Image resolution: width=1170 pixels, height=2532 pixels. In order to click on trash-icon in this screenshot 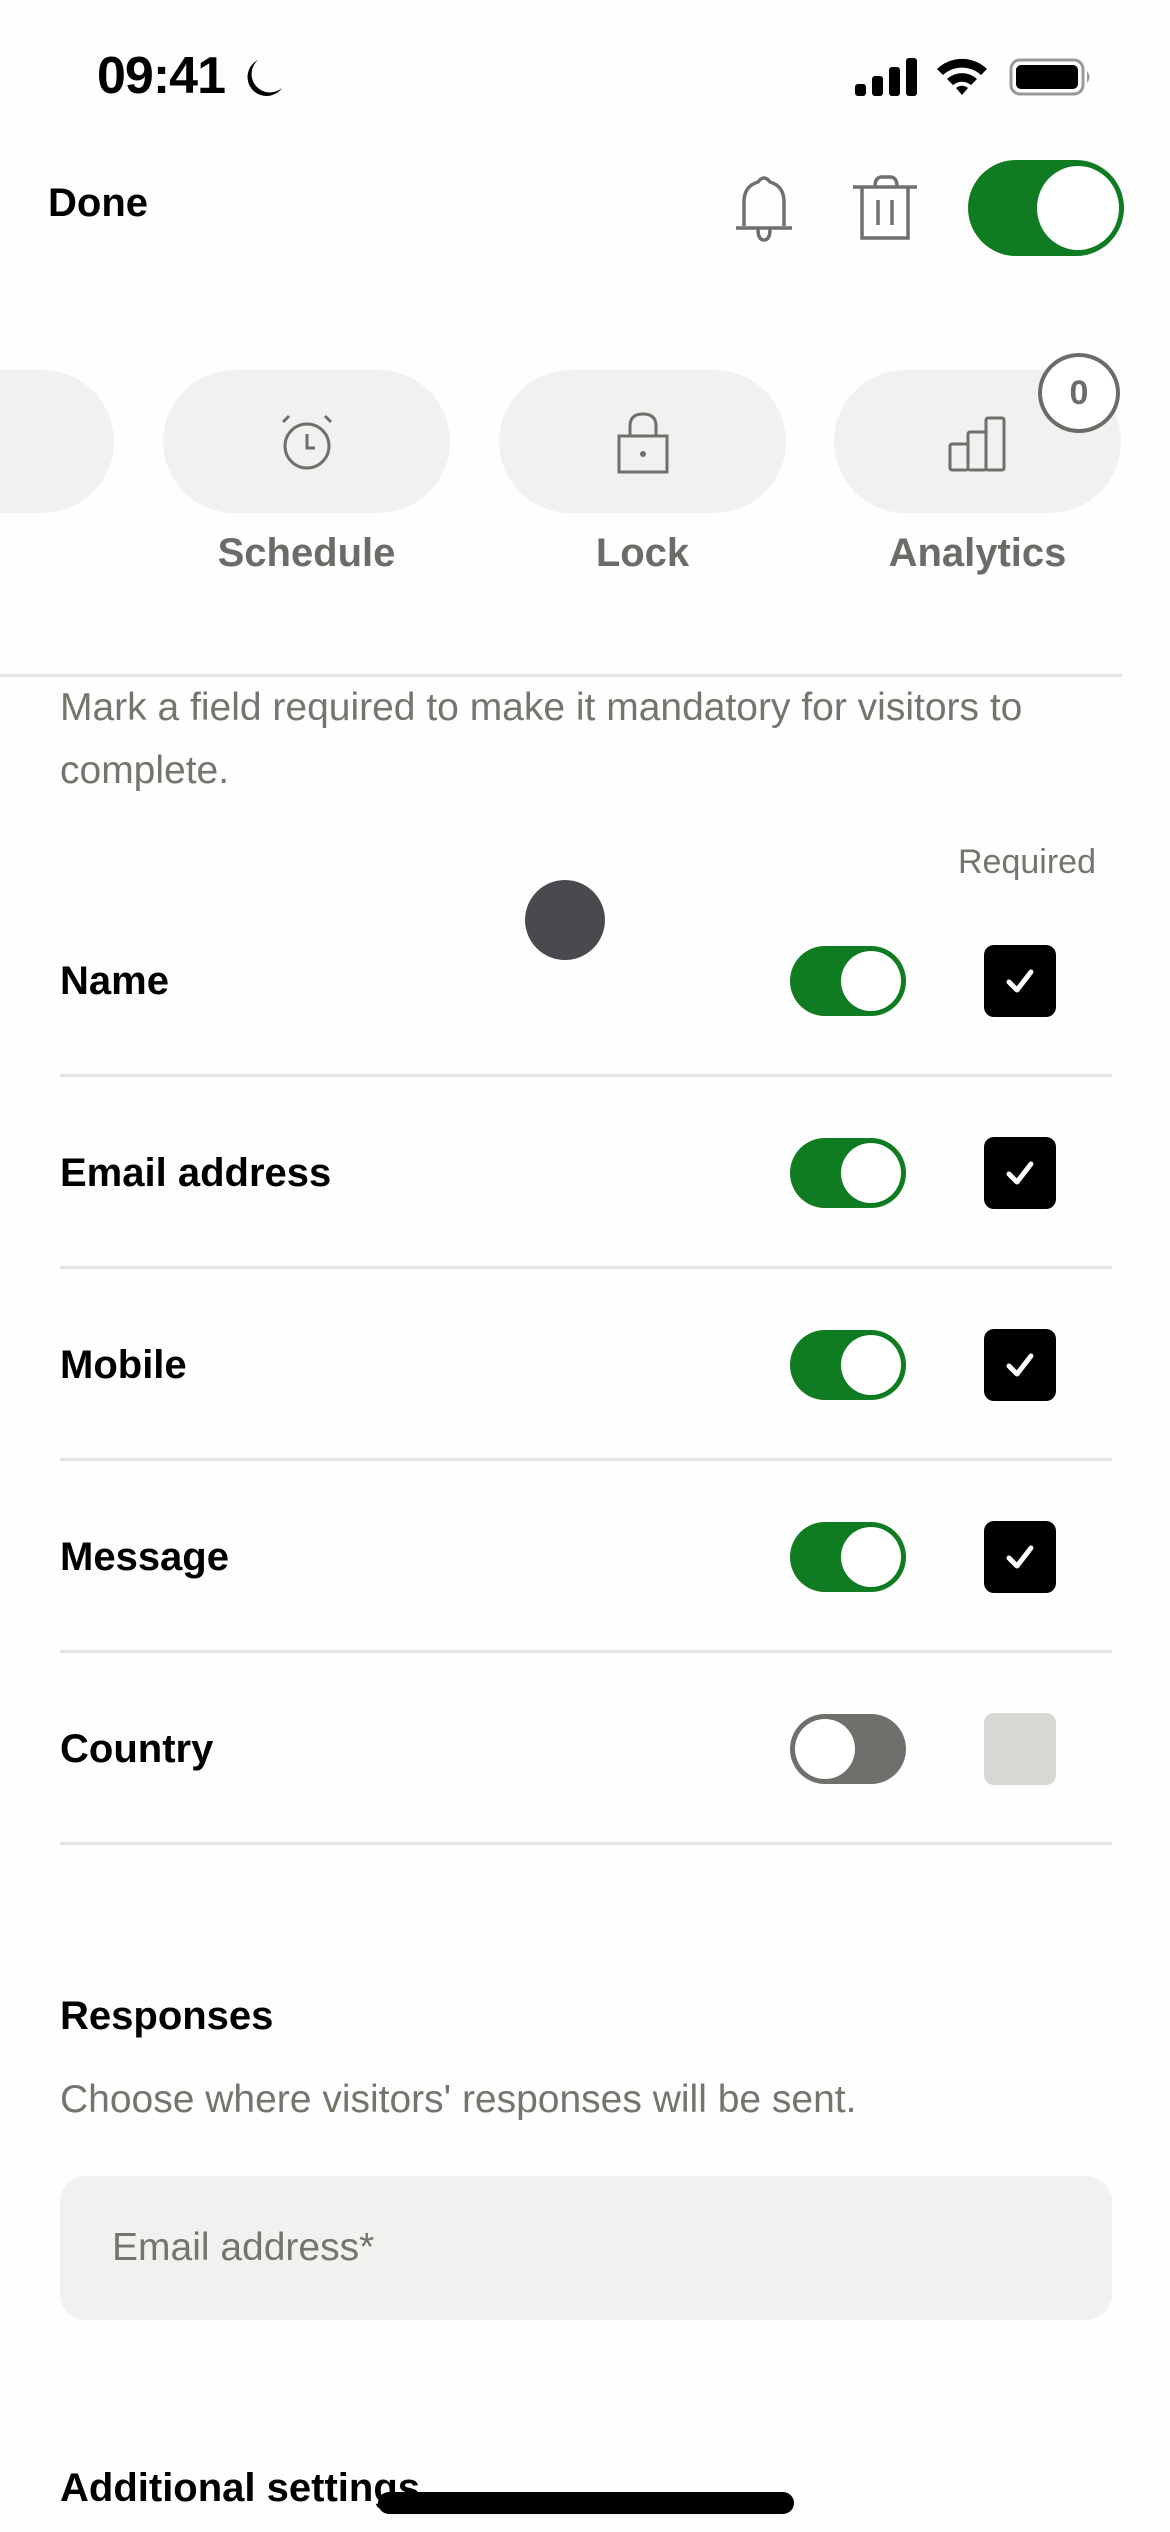, I will do `click(885, 208)`.